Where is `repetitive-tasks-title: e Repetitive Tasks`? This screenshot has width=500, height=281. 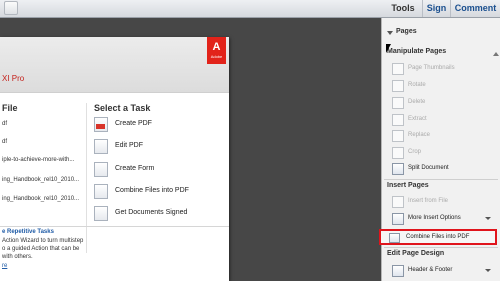 repetitive-tasks-title: e Repetitive Tasks is located at coordinates (28, 232).